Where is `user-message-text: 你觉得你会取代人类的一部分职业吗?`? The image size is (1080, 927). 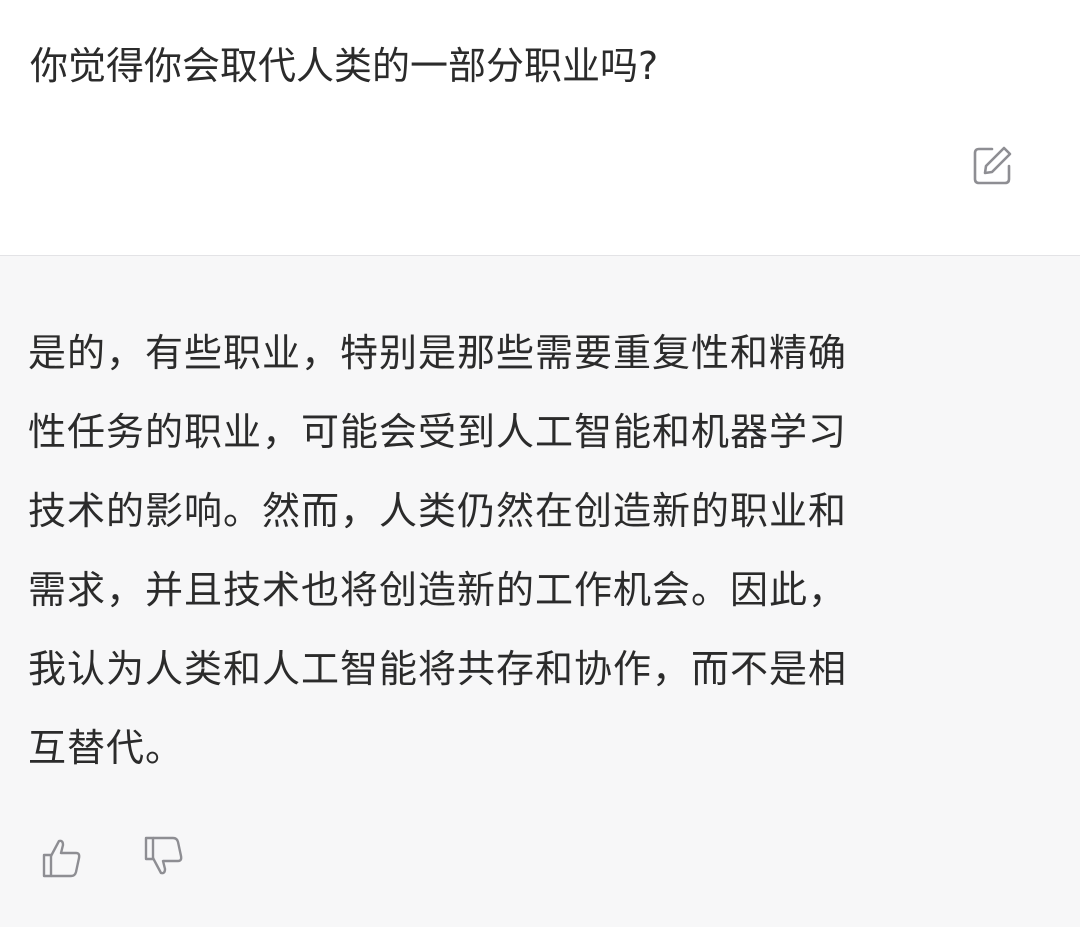
user-message-text: 你觉得你会取代人类的一部分职业吗? is located at coordinates (344, 66).